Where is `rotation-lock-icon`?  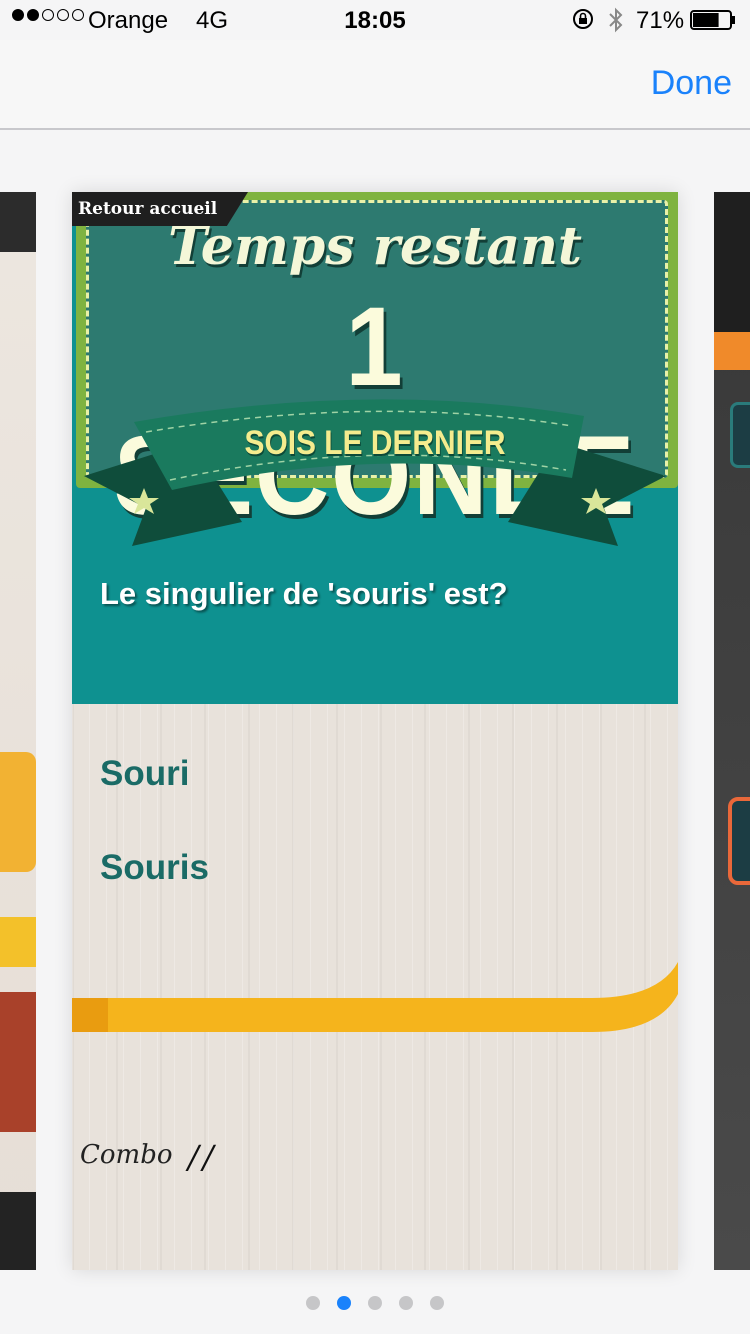 rotation-lock-icon is located at coordinates (583, 19).